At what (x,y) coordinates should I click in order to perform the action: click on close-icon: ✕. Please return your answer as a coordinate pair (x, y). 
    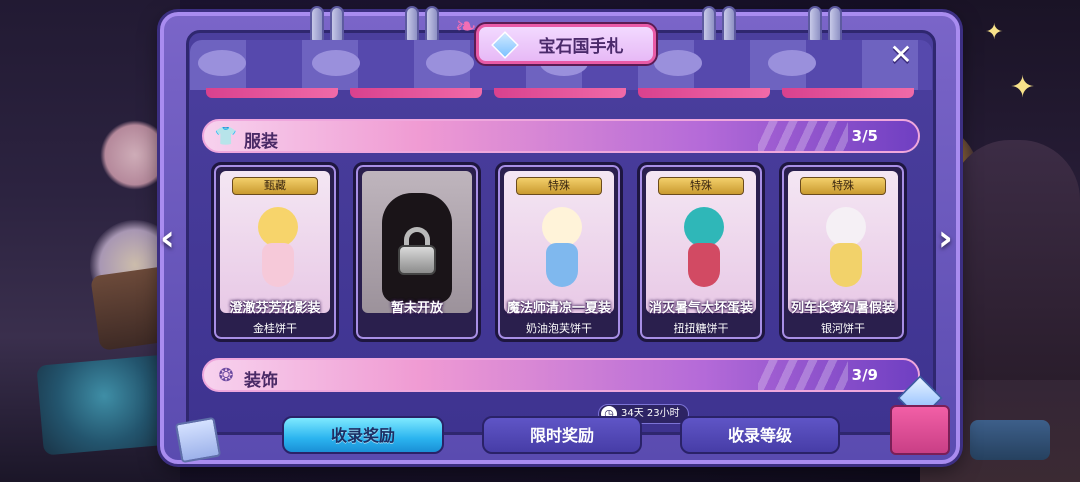
    Looking at the image, I should click on (901, 55).